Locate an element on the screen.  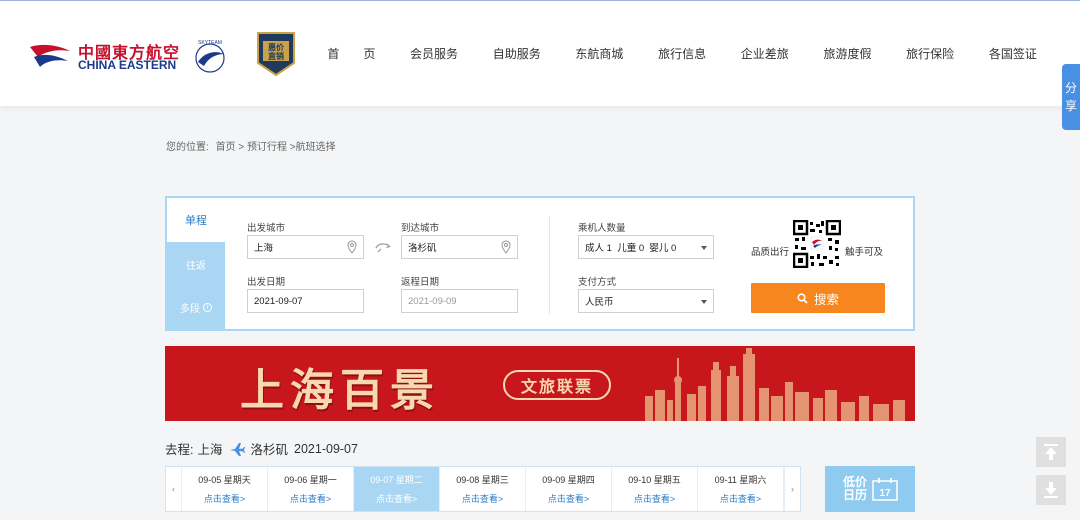
tab-multi-label: 多段 is located at coordinates (190, 309).